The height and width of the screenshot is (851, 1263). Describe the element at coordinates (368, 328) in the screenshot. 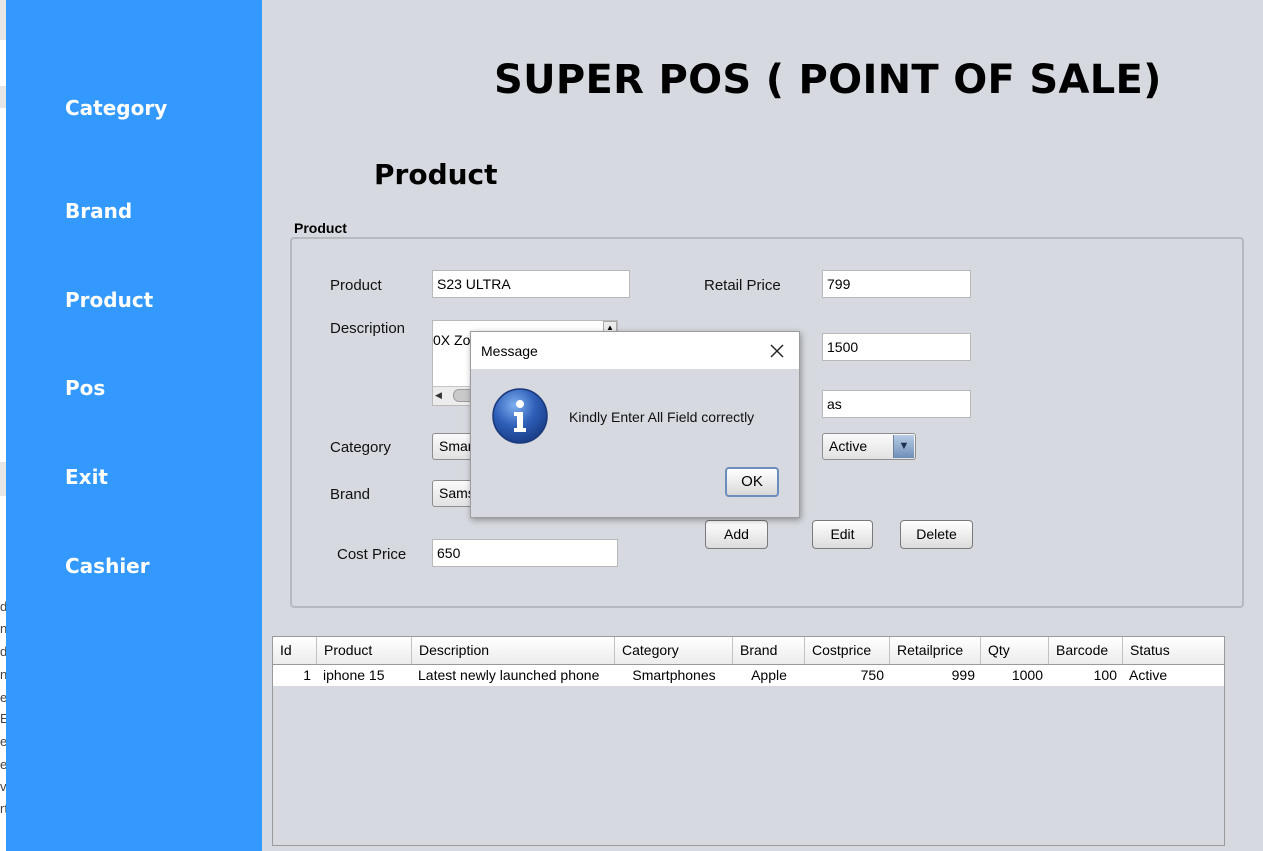

I see `description-label: Description` at that location.